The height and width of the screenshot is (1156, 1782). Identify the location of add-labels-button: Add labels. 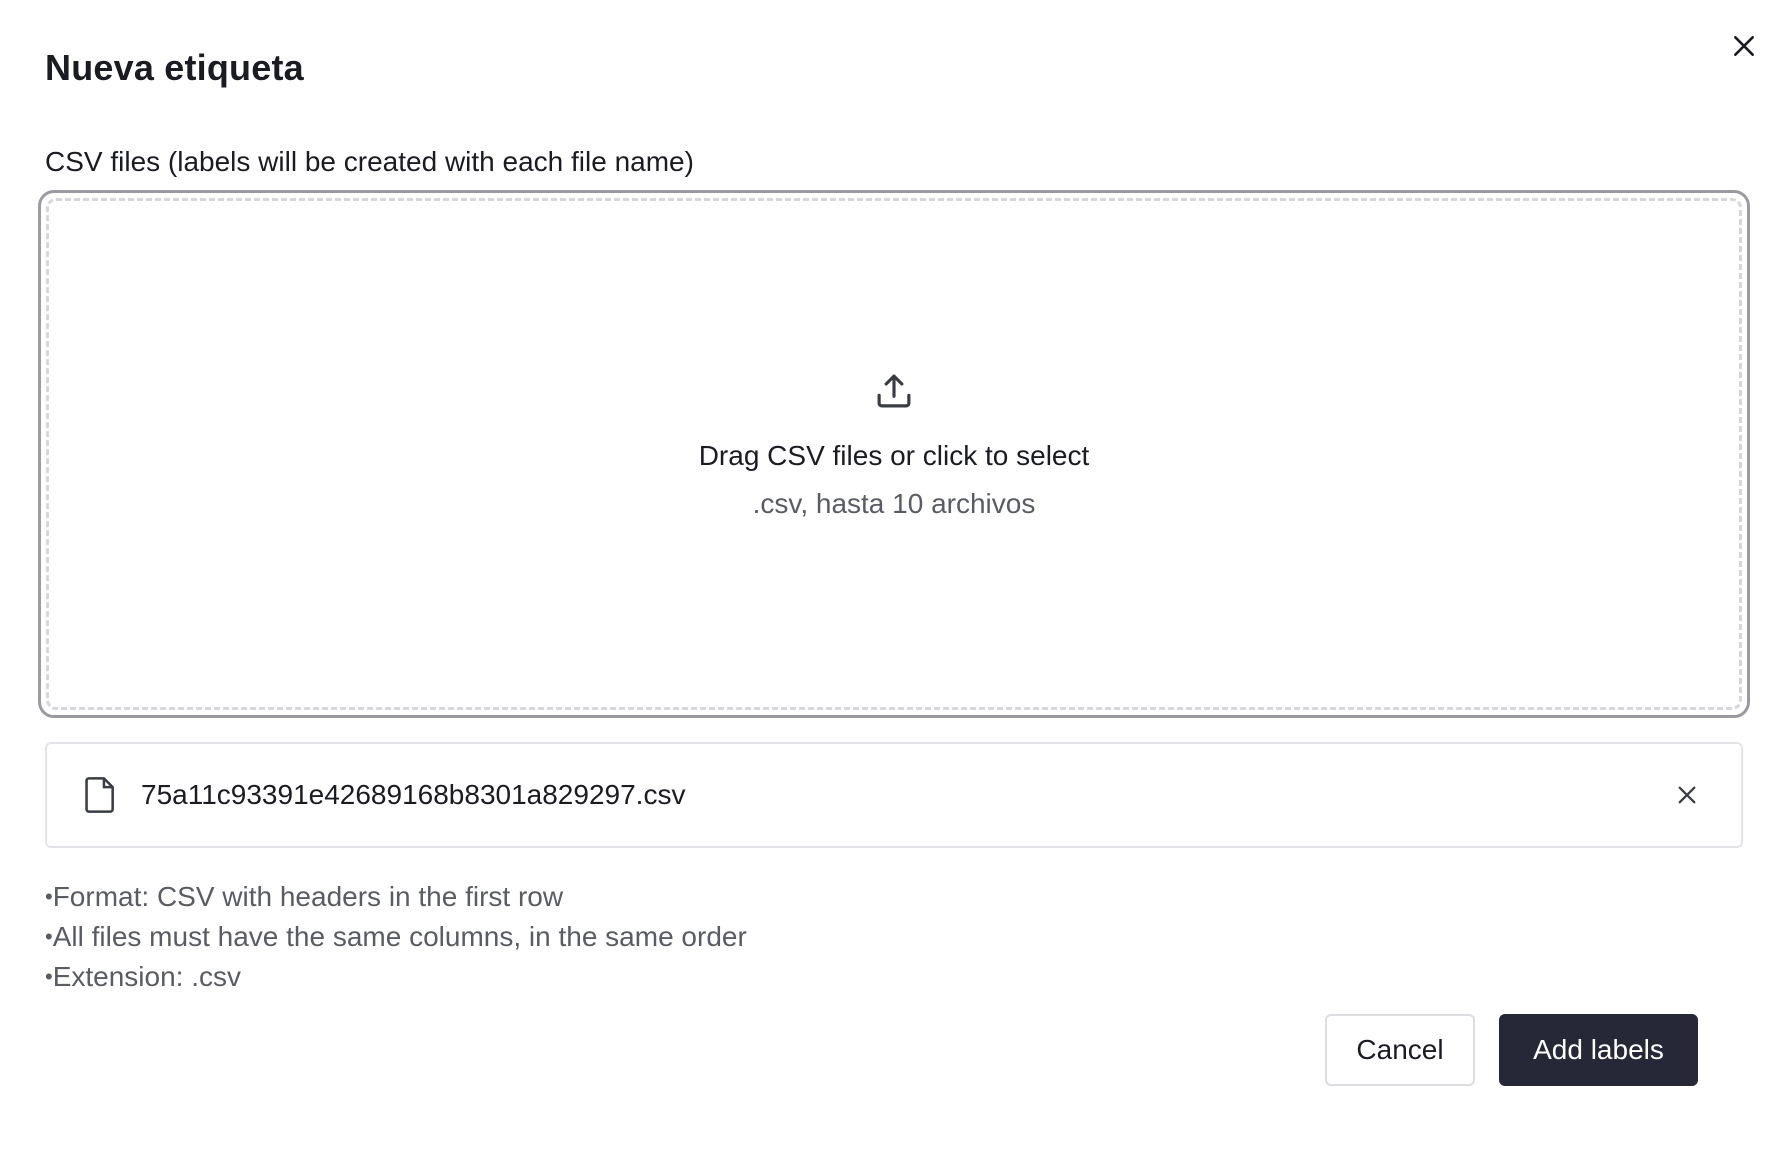
(1598, 1050).